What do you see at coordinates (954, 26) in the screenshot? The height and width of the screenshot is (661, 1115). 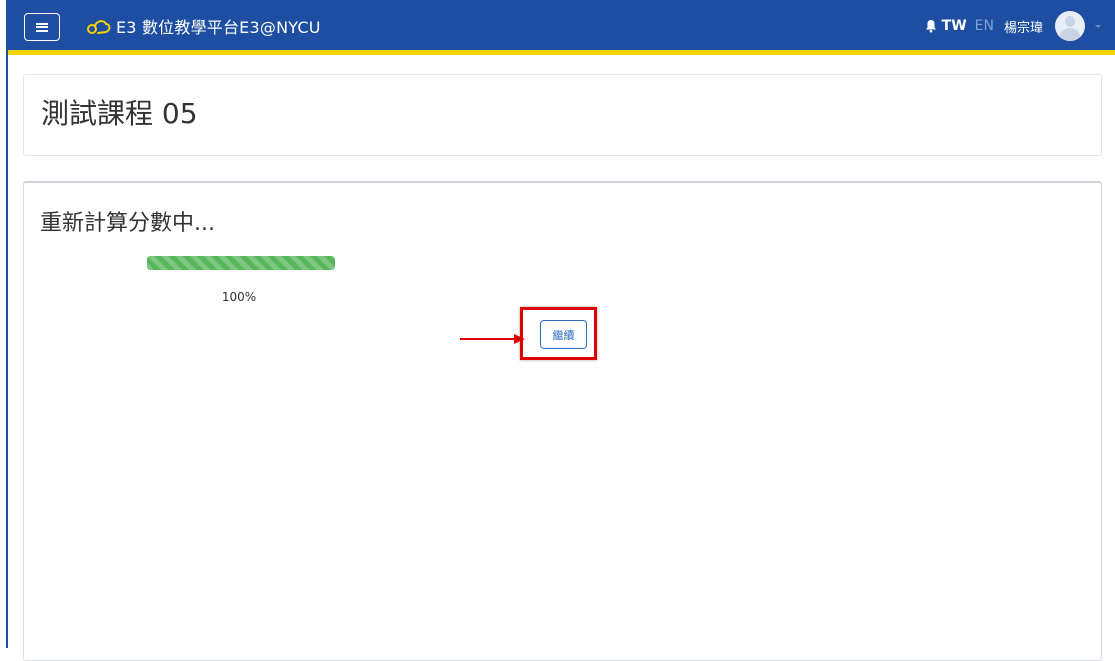 I see `language-tw-link: TW` at bounding box center [954, 26].